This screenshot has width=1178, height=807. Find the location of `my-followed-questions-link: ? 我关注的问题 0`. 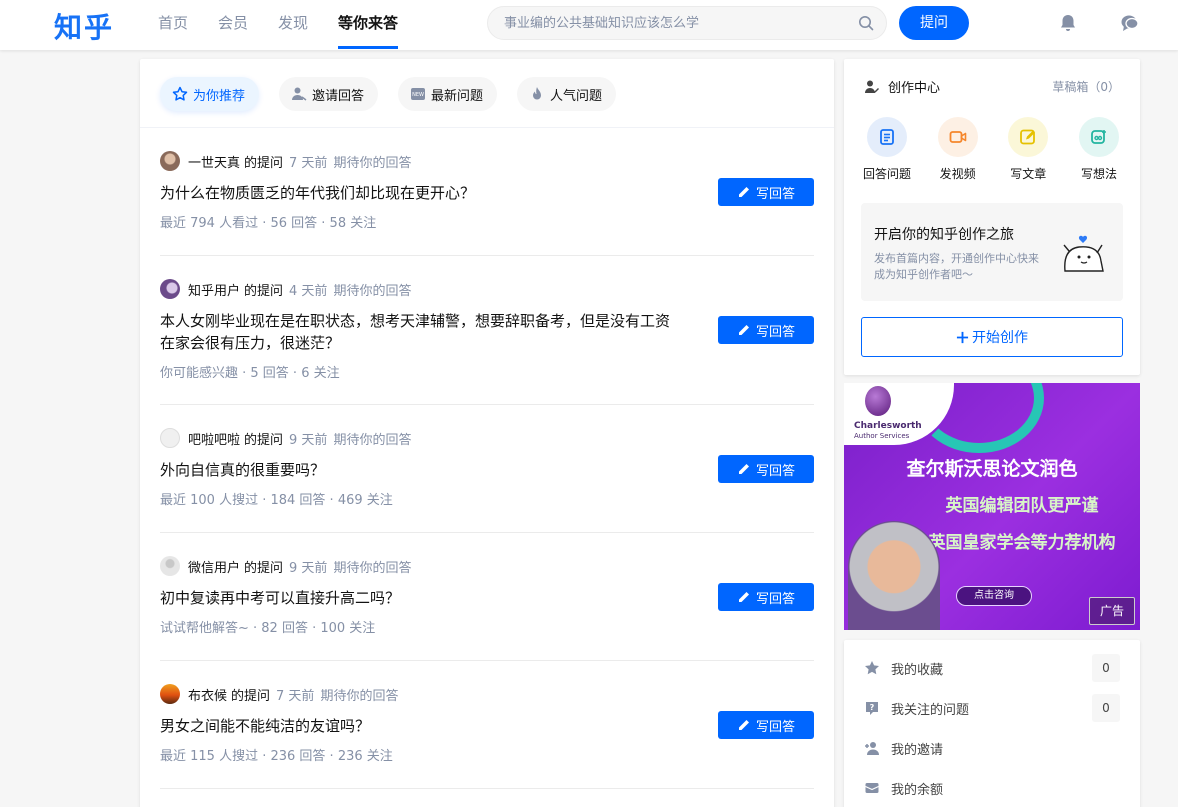

my-followed-questions-link: ? 我关注的问题 0 is located at coordinates (992, 708).